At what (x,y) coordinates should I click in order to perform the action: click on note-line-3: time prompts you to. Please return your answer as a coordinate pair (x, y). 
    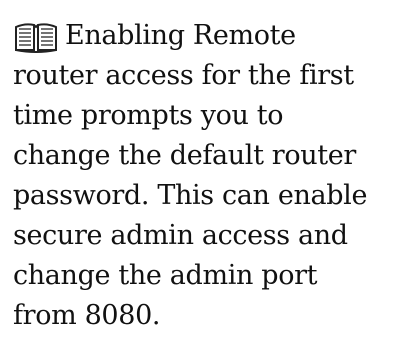
    Looking at the image, I should click on (148, 115).